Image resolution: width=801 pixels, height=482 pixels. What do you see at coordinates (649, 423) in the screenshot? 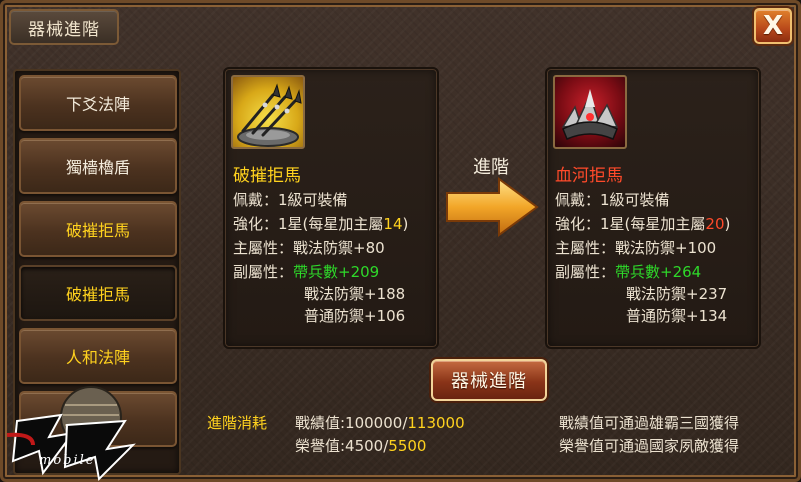
I see `merit-hint: 戰績值可通過雄霸三國獲得` at bounding box center [649, 423].